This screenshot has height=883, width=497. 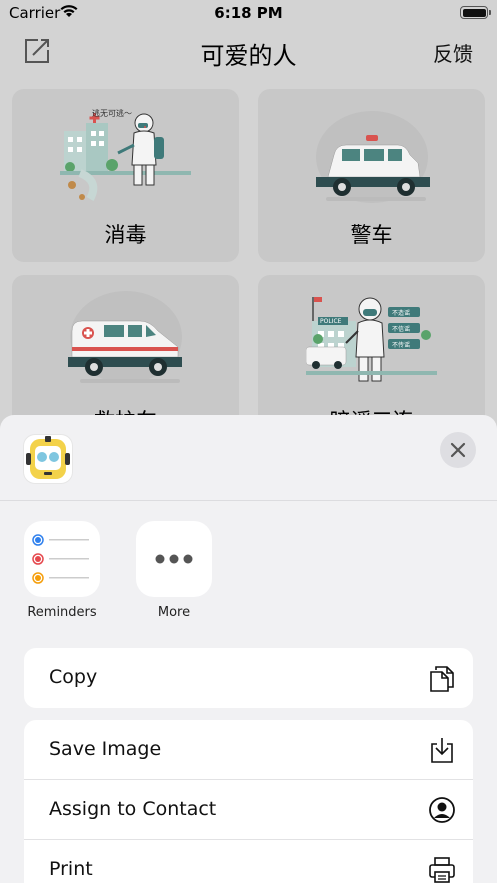 I want to click on nav-bar: 可爱的人 反馈, so click(x=248, y=51).